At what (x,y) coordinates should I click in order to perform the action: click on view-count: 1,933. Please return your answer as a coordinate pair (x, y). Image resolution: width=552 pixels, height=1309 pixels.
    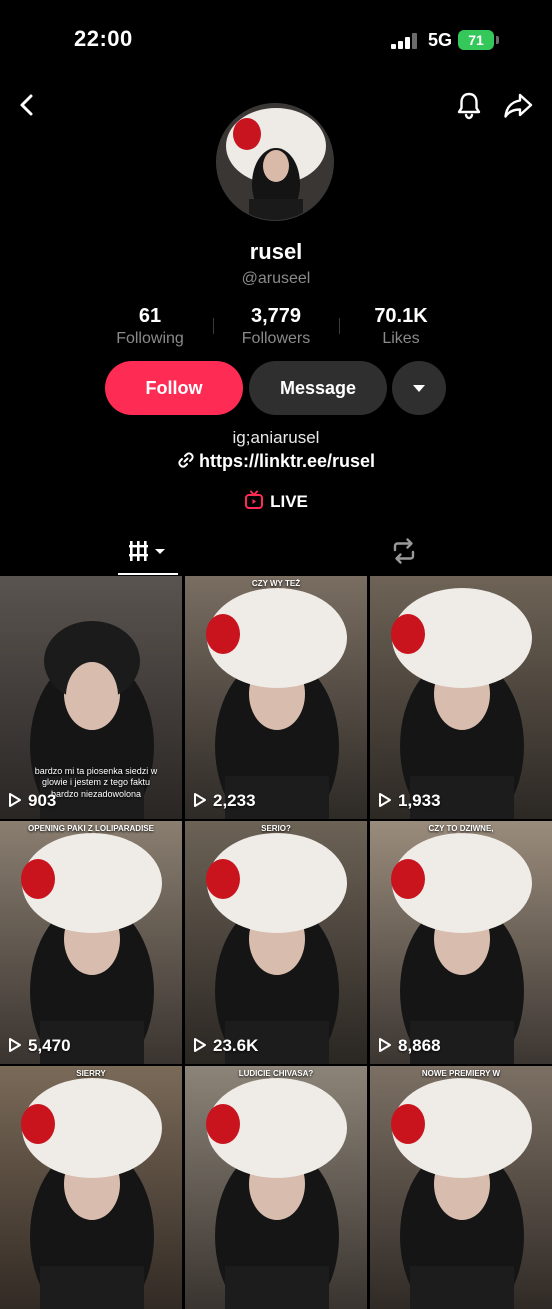
    Looking at the image, I should click on (409, 801).